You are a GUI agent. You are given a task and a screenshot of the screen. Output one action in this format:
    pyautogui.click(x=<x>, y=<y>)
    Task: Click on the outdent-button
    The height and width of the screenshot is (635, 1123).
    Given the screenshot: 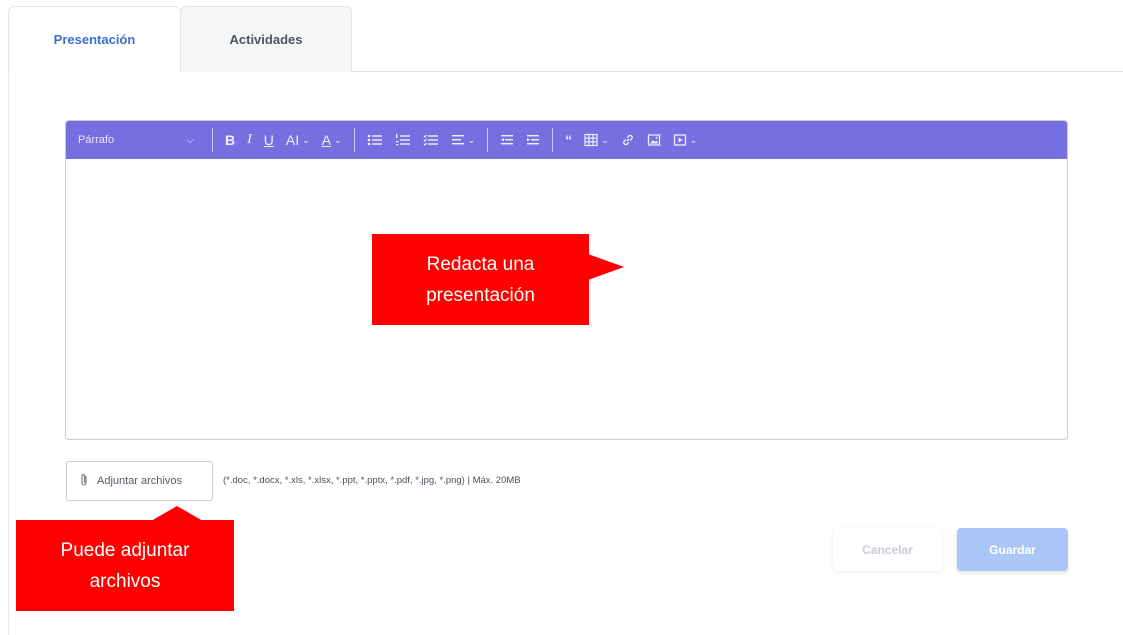 What is the action you would take?
    pyautogui.click(x=507, y=140)
    